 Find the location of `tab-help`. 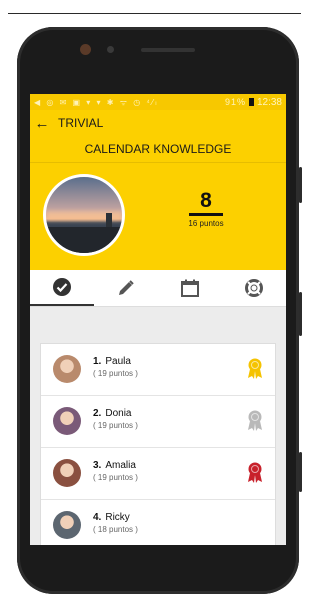

tab-help is located at coordinates (254, 288).